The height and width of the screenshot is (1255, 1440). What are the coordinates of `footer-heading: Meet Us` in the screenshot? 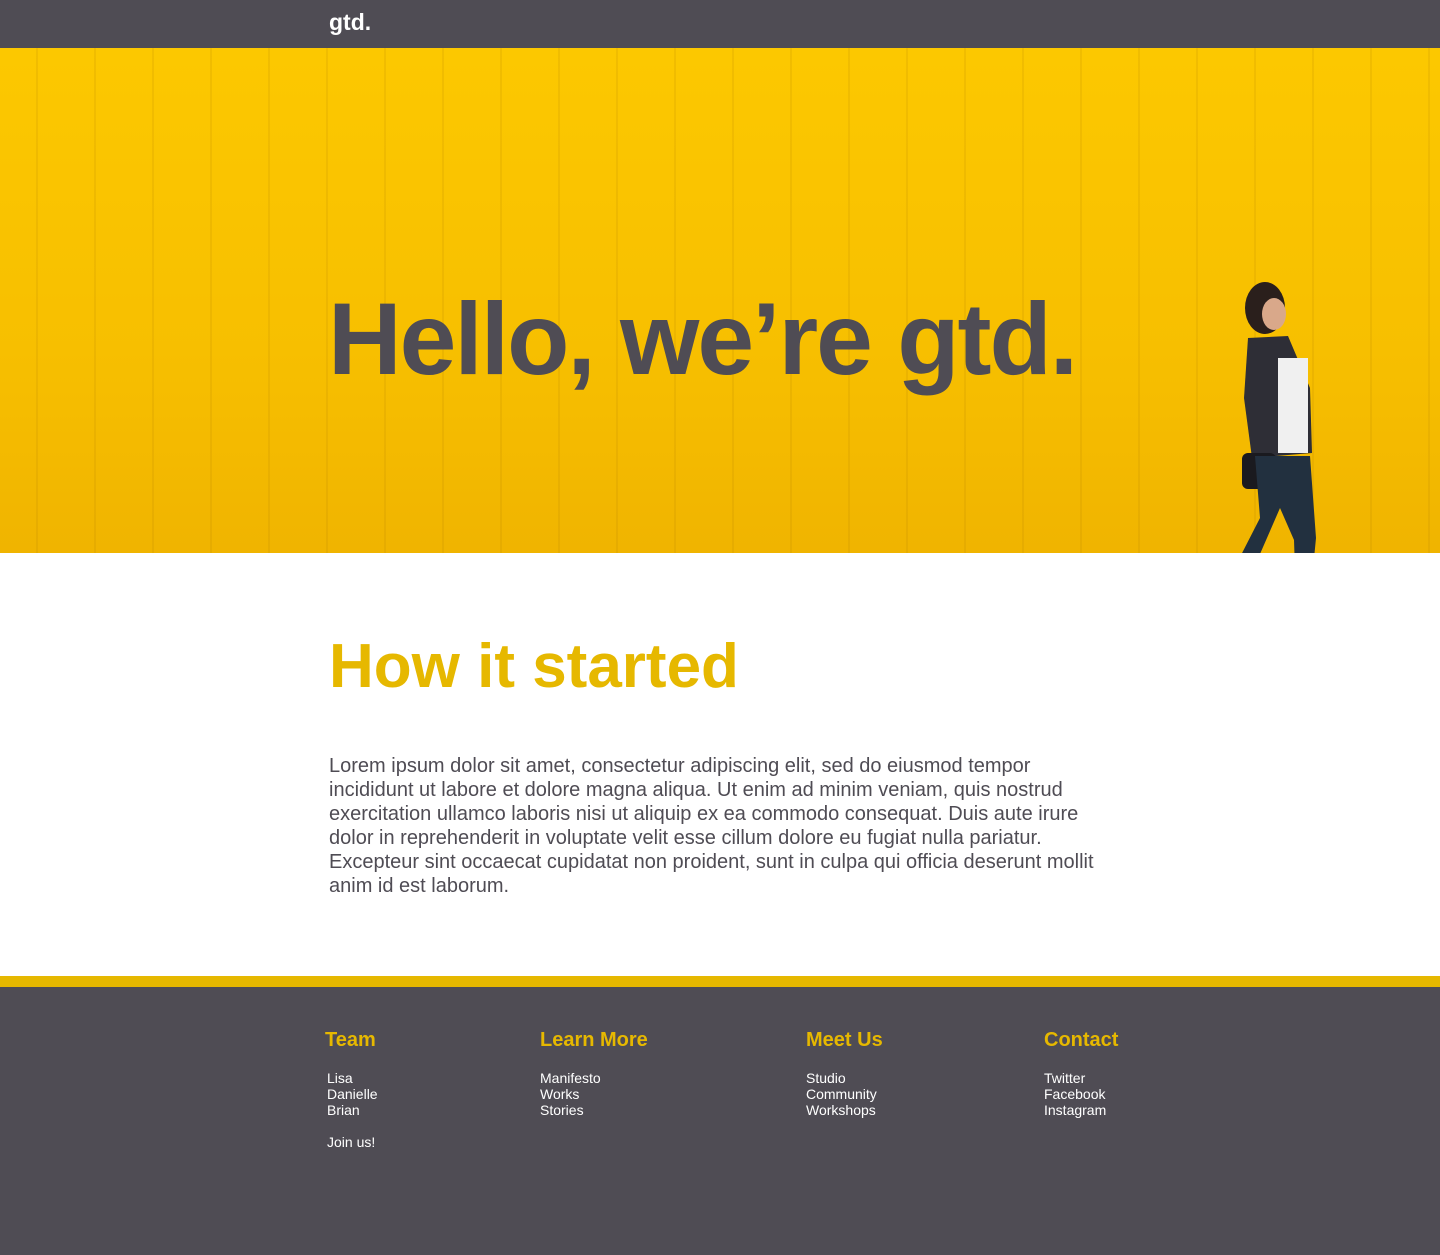 It's located at (844, 1040).